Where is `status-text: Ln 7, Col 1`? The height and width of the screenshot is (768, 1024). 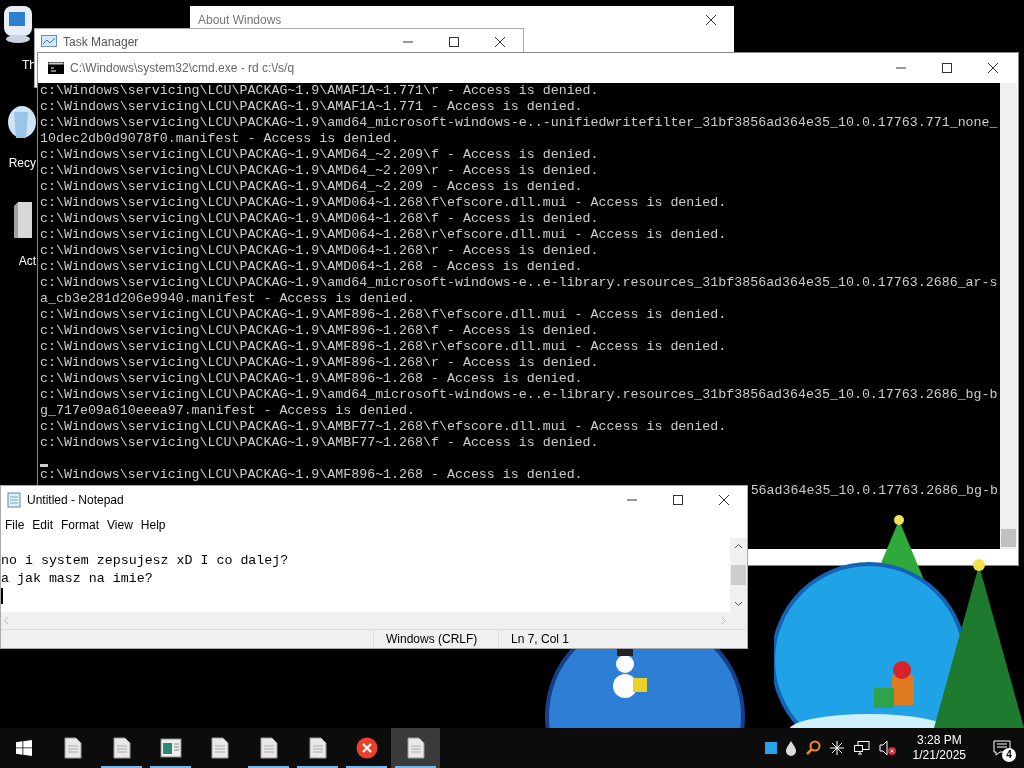
status-text: Ln 7, Col 1 is located at coordinates (558, 639).